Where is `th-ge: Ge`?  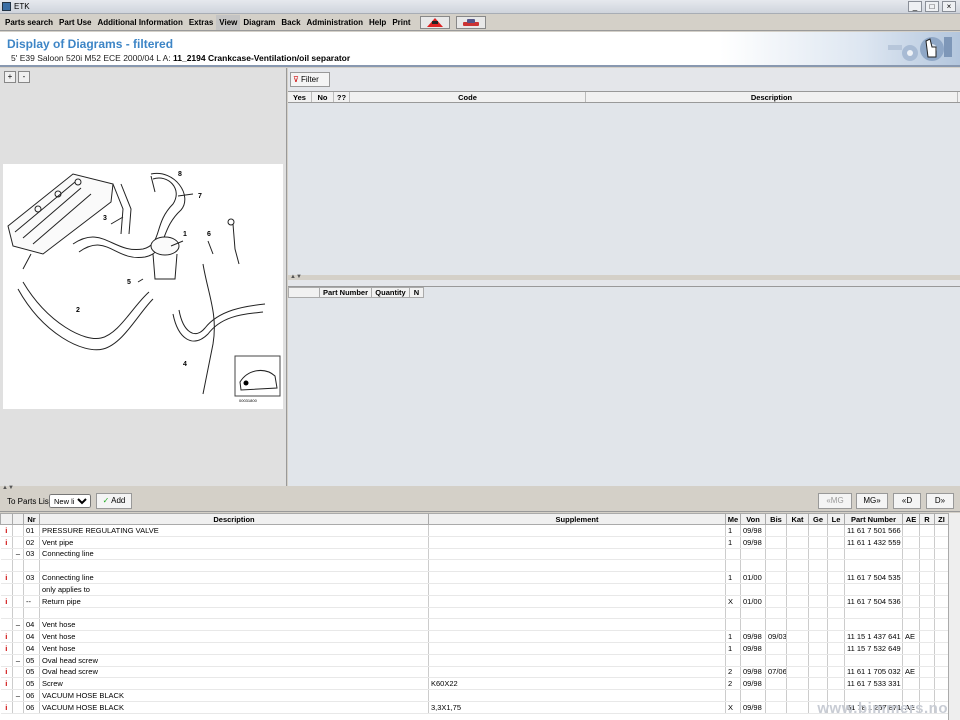
th-ge: Ge is located at coordinates (818, 519).